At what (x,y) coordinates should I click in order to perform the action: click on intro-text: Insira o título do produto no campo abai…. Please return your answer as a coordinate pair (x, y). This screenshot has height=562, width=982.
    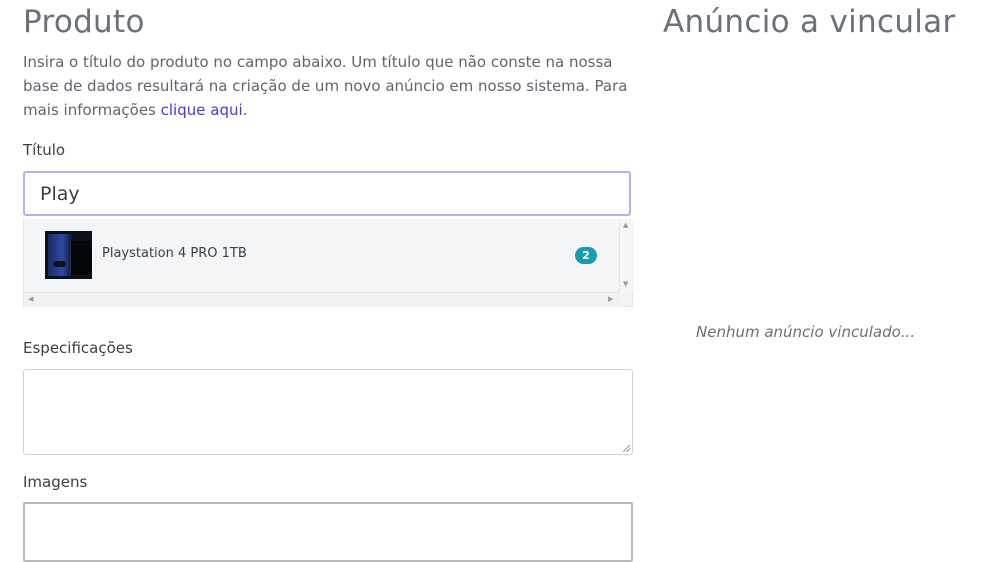
    Looking at the image, I should click on (325, 86).